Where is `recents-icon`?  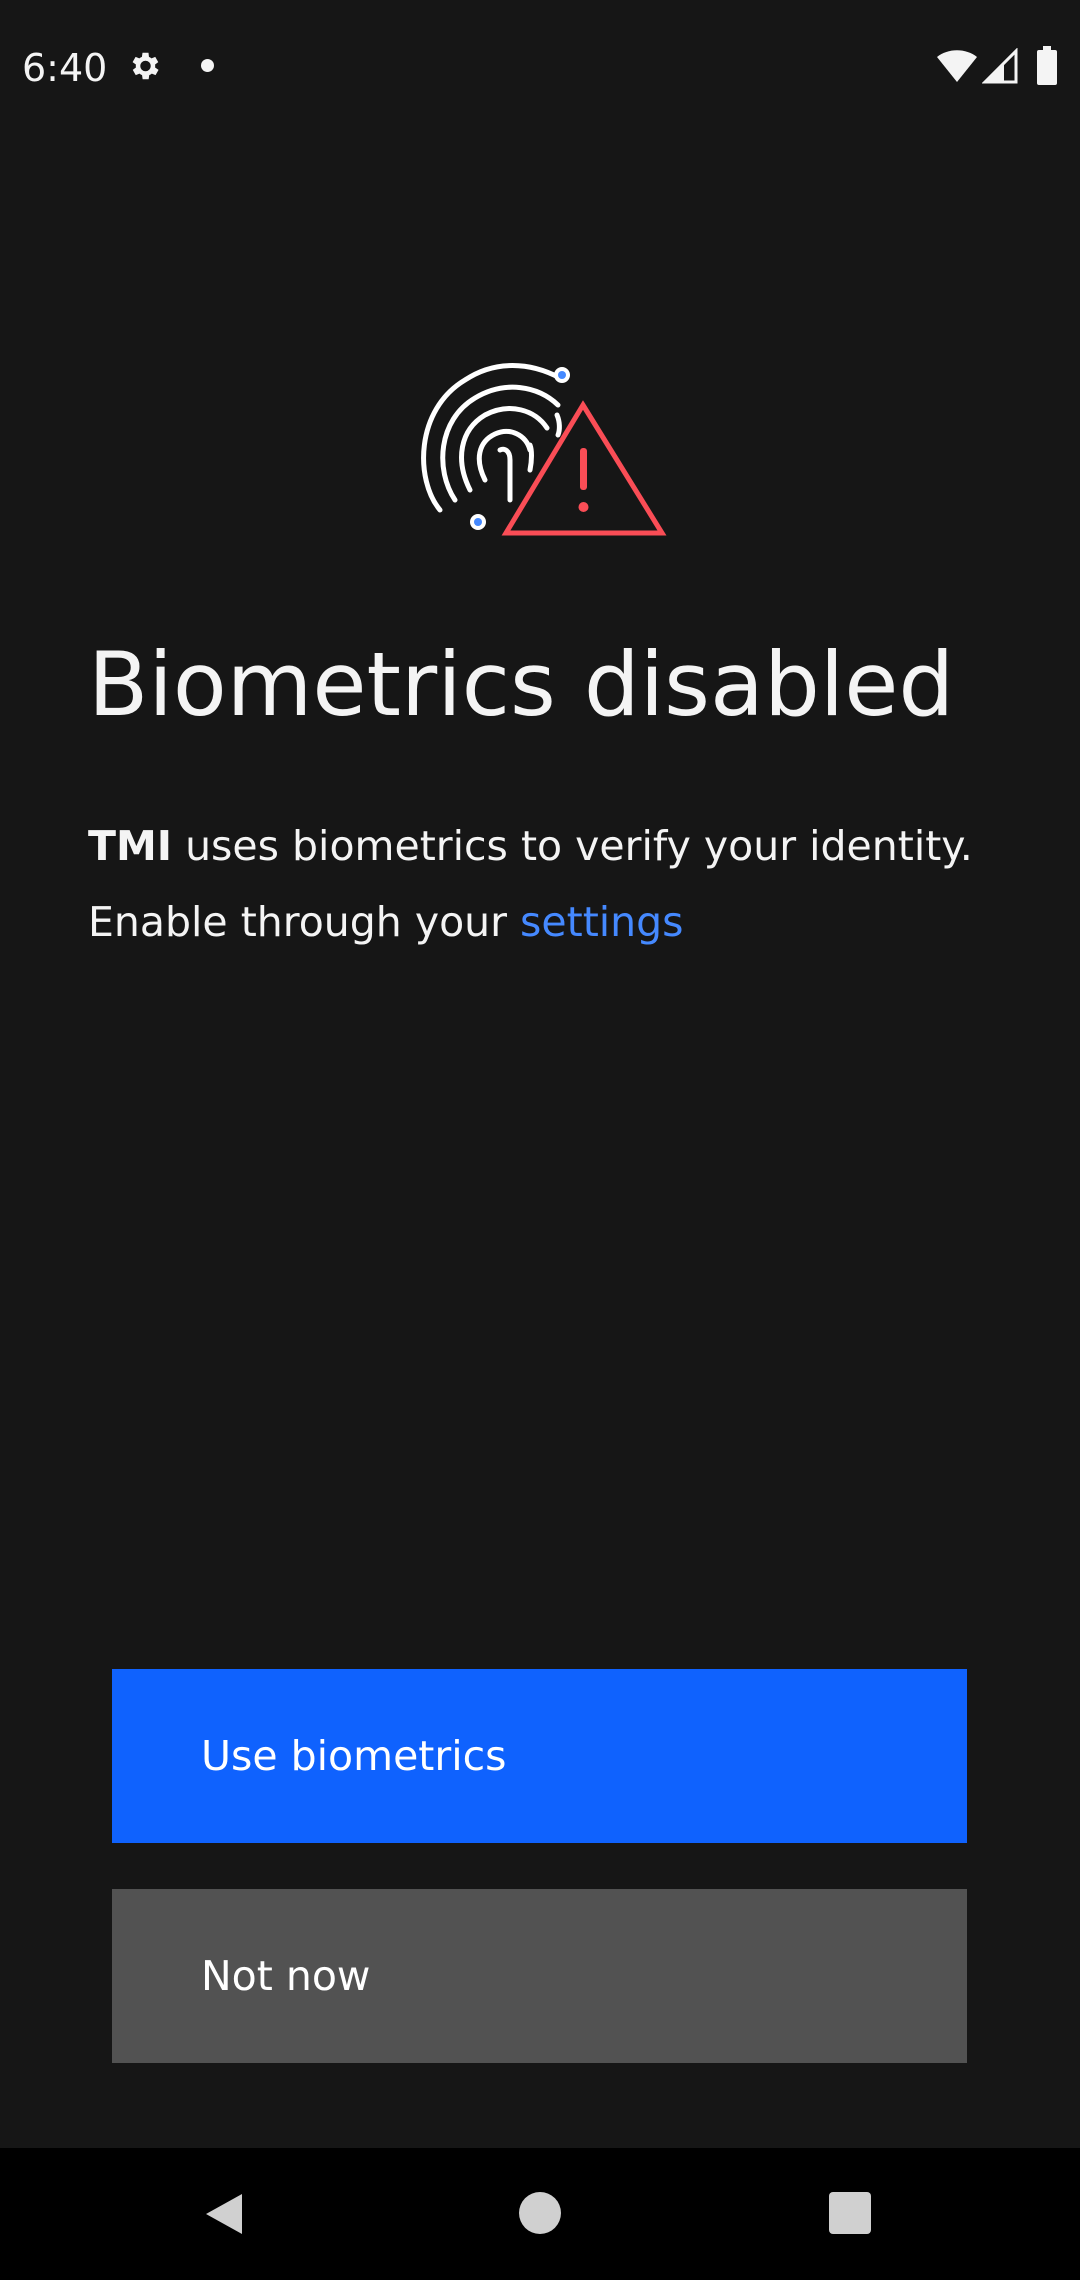
recents-icon is located at coordinates (850, 2213).